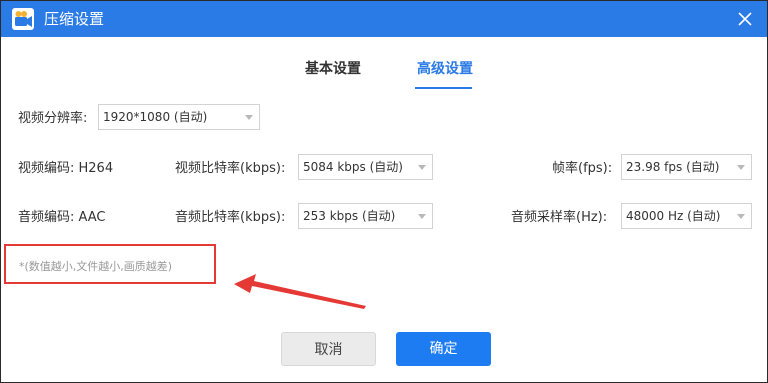  What do you see at coordinates (155, 117) in the screenshot?
I see `resolution-value: 1920*1080 (自动)` at bounding box center [155, 117].